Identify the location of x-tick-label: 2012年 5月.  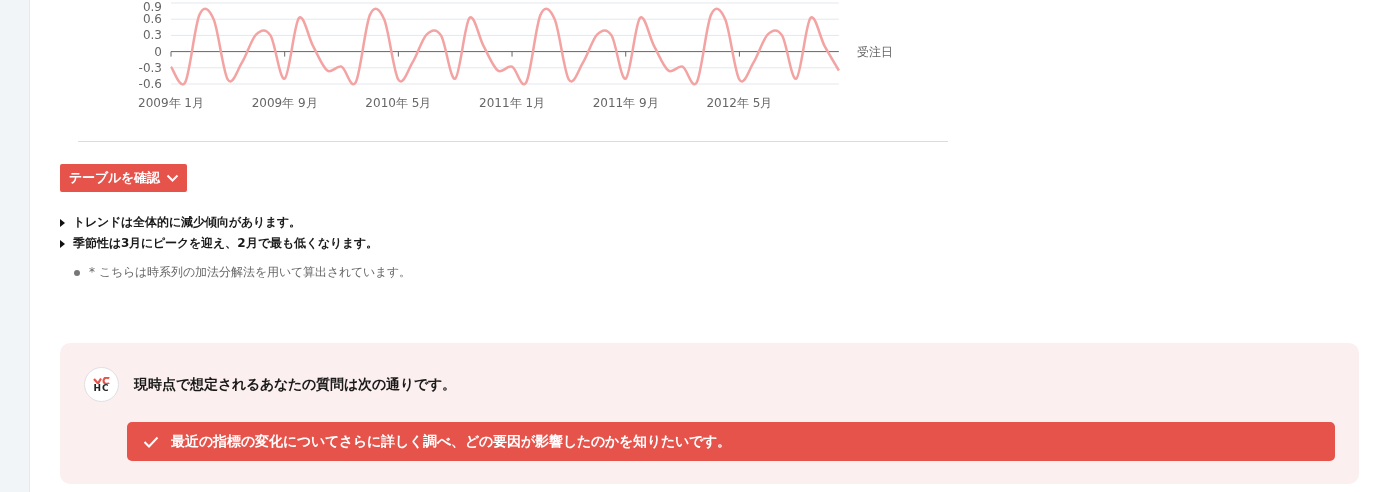
(739, 103).